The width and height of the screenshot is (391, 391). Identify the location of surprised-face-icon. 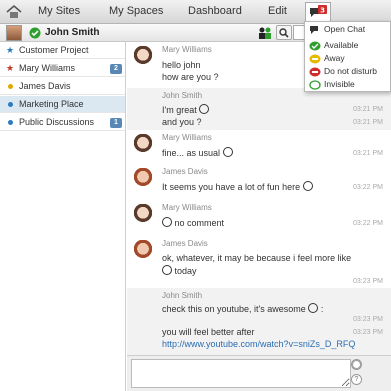
(313, 308).